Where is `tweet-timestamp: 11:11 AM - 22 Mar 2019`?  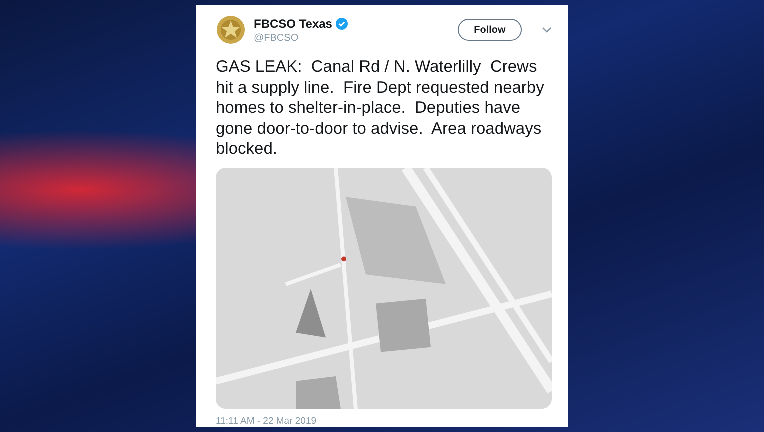 tweet-timestamp: 11:11 AM - 22 Mar 2019 is located at coordinates (267, 421).